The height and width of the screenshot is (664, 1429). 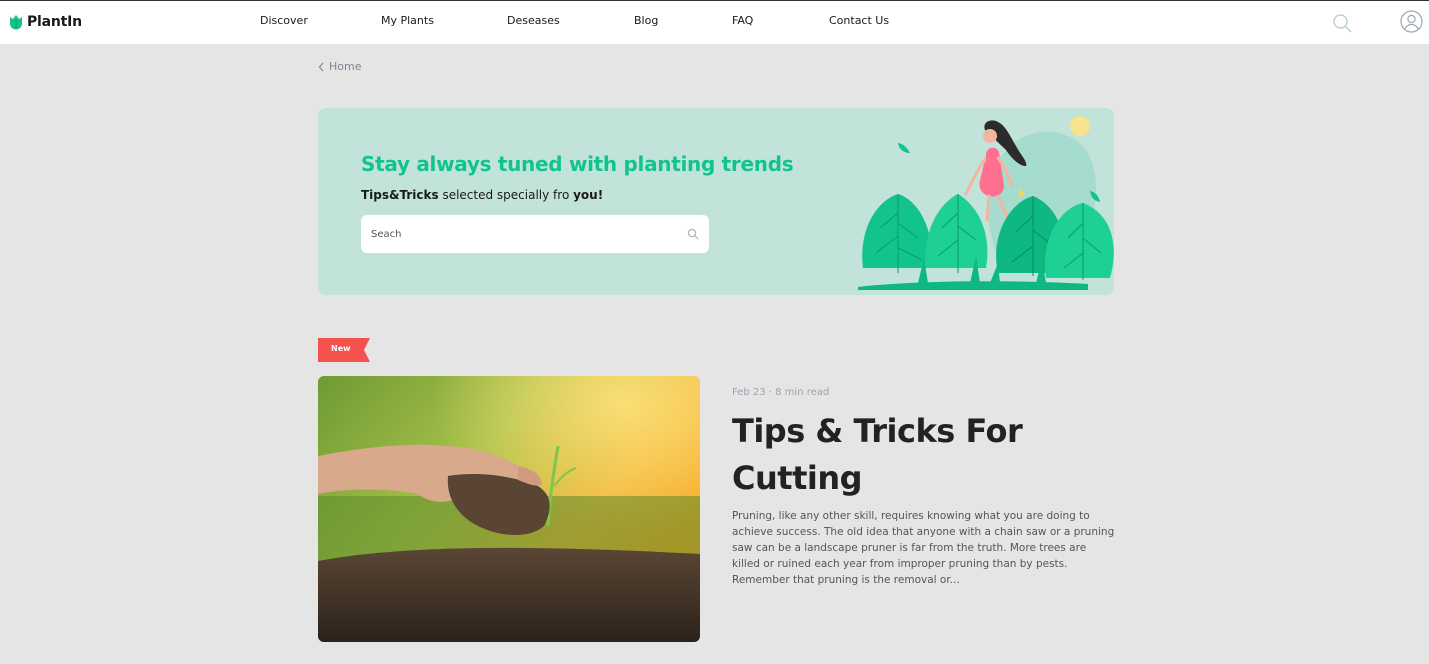 What do you see at coordinates (345, 66) in the screenshot?
I see `breadcrumb-home: Home` at bounding box center [345, 66].